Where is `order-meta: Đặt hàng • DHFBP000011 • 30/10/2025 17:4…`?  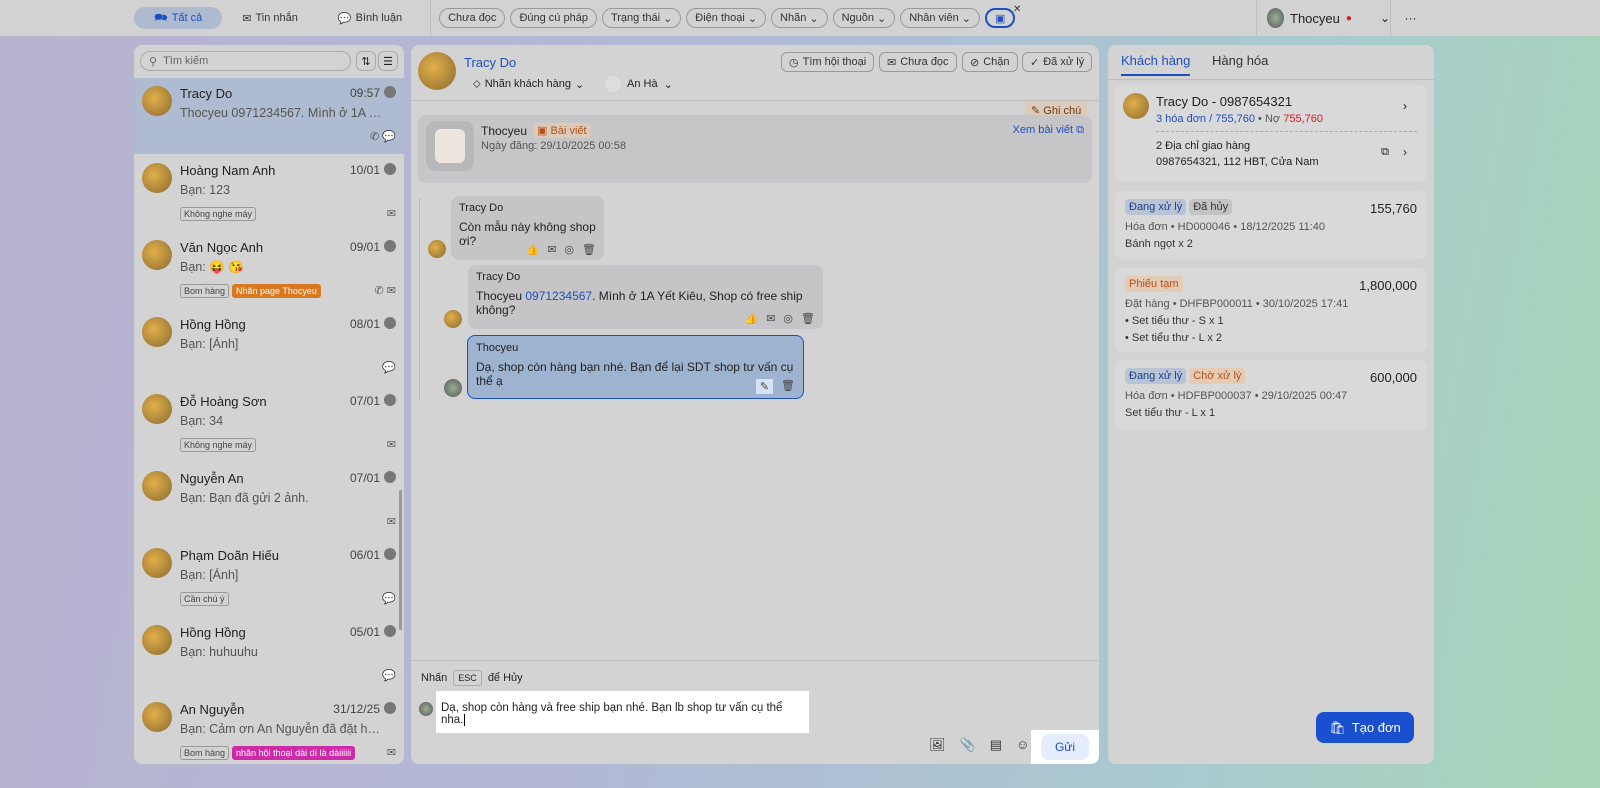 order-meta: Đặt hàng • DHFBP000011 • 30/10/2025 17:4… is located at coordinates (1237, 304).